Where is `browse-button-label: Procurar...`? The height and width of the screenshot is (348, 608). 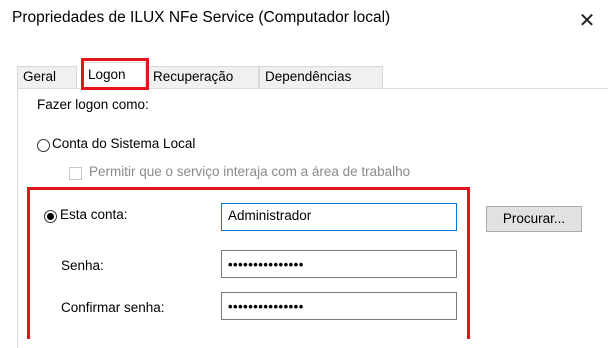 browse-button-label: Procurar... is located at coordinates (534, 218).